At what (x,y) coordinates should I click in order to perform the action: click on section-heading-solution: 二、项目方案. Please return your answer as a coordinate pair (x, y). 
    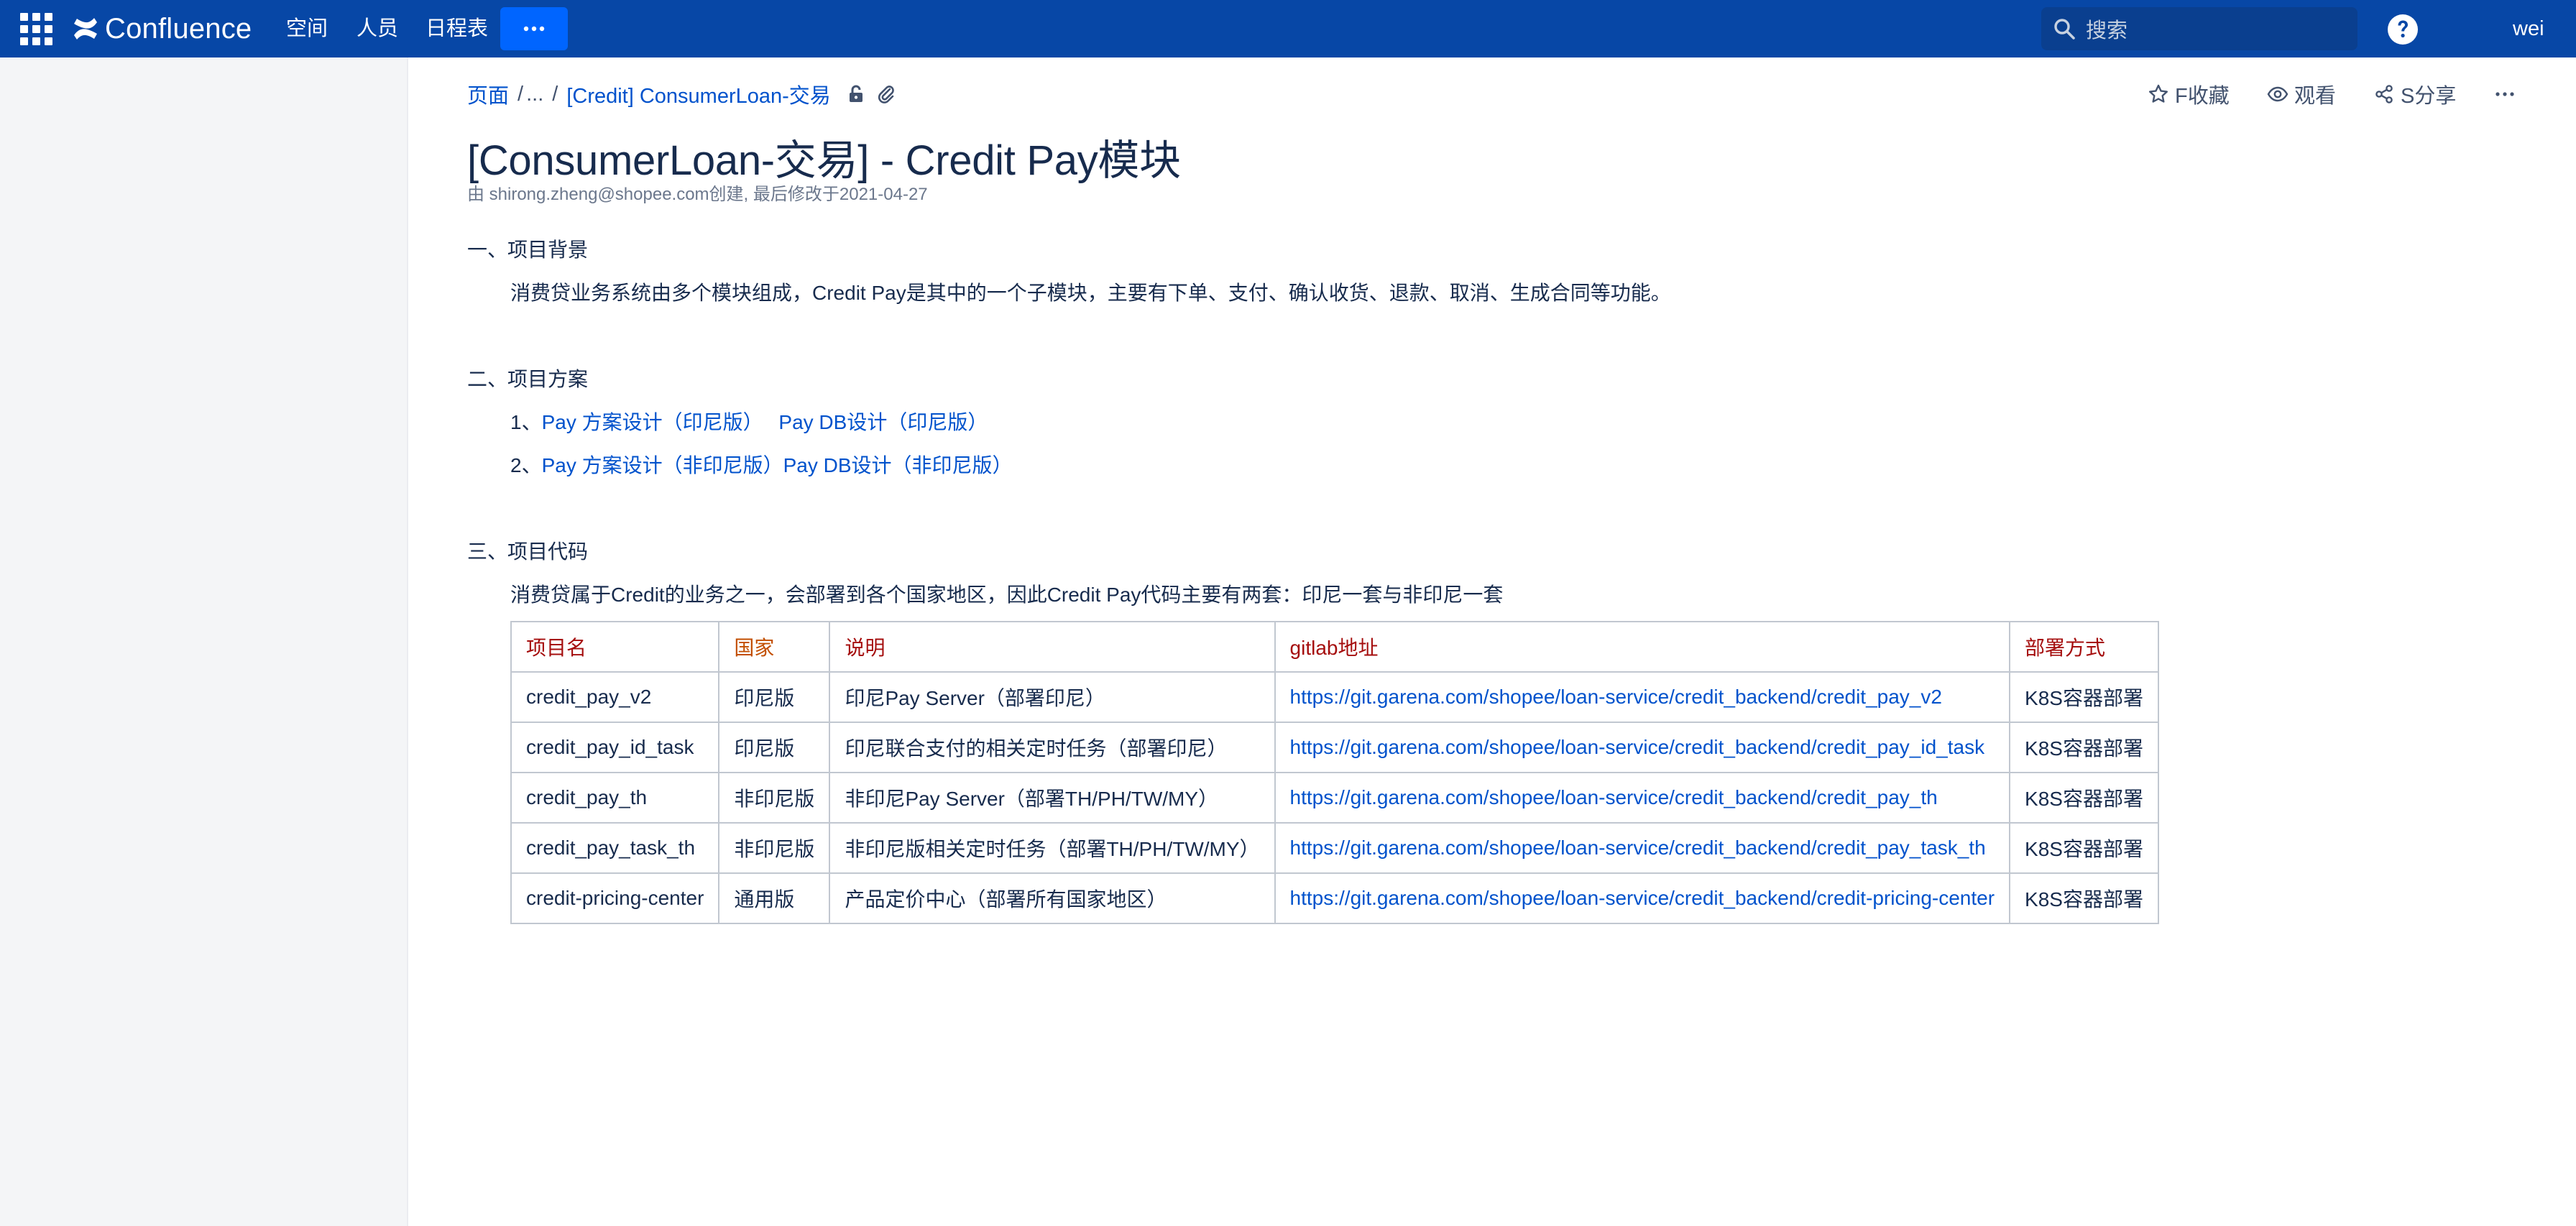
    Looking at the image, I should click on (528, 379).